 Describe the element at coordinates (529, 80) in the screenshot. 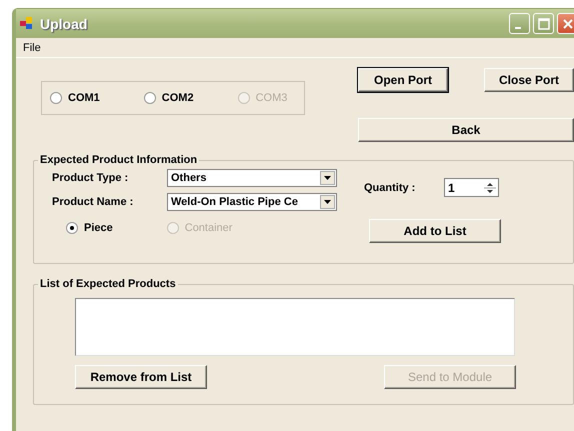

I see `port-button: Close Port` at that location.